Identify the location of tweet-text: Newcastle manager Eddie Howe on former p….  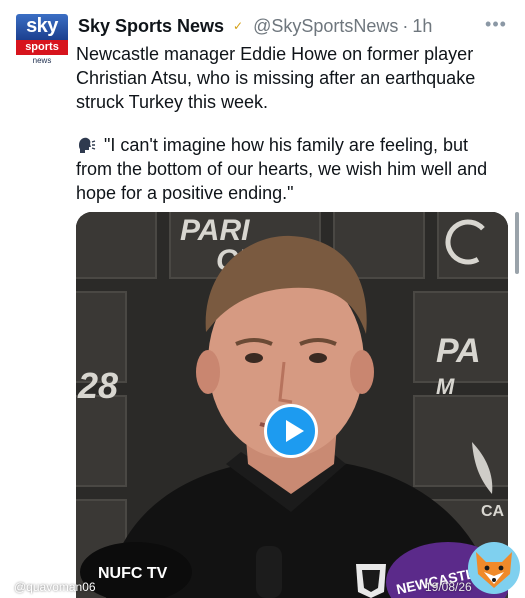
(276, 78).